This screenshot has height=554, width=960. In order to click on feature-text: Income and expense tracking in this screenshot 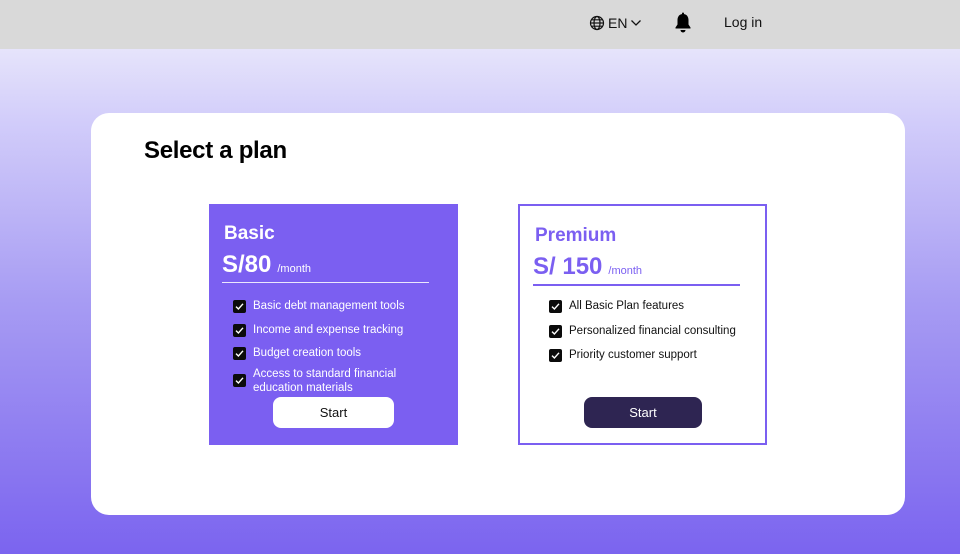, I will do `click(328, 329)`.